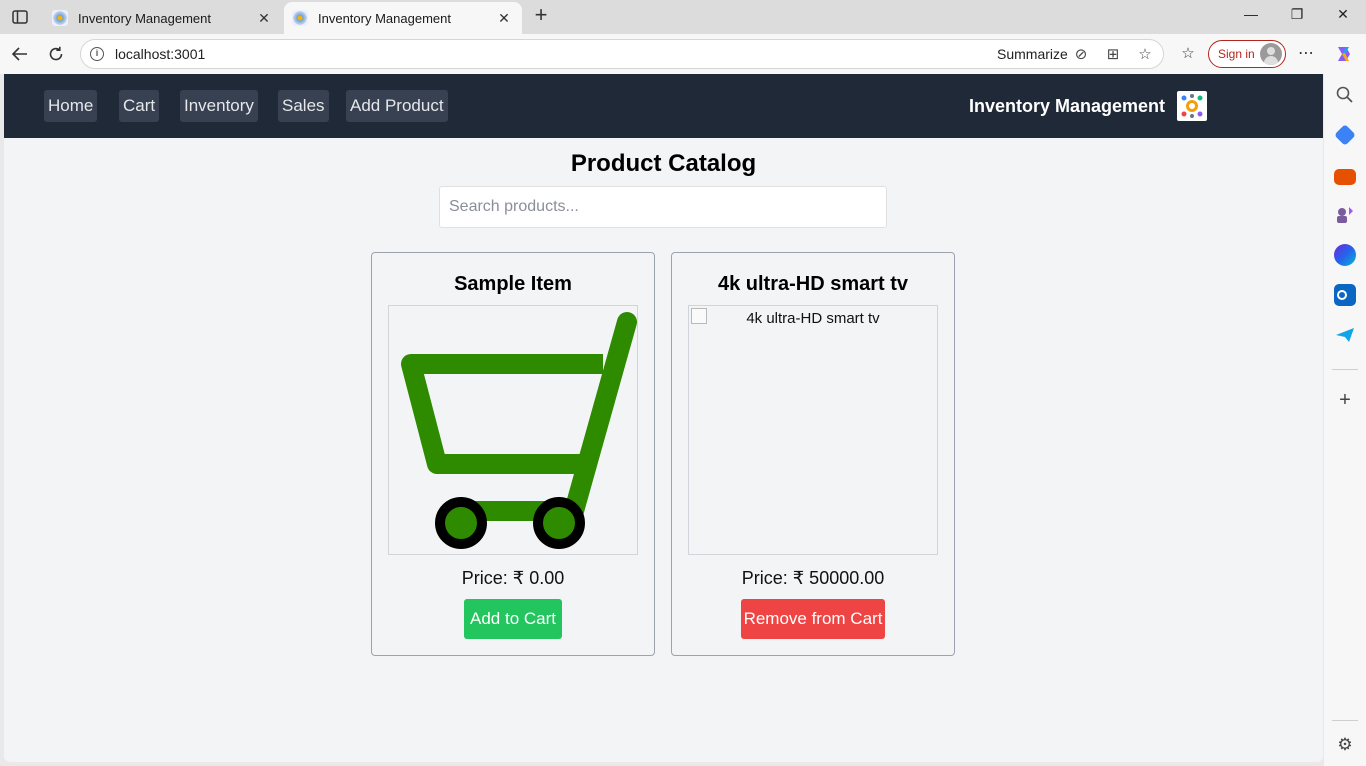 The image size is (1366, 766). What do you see at coordinates (219, 106) in the screenshot?
I see `nav-inventory-link: Inventory` at bounding box center [219, 106].